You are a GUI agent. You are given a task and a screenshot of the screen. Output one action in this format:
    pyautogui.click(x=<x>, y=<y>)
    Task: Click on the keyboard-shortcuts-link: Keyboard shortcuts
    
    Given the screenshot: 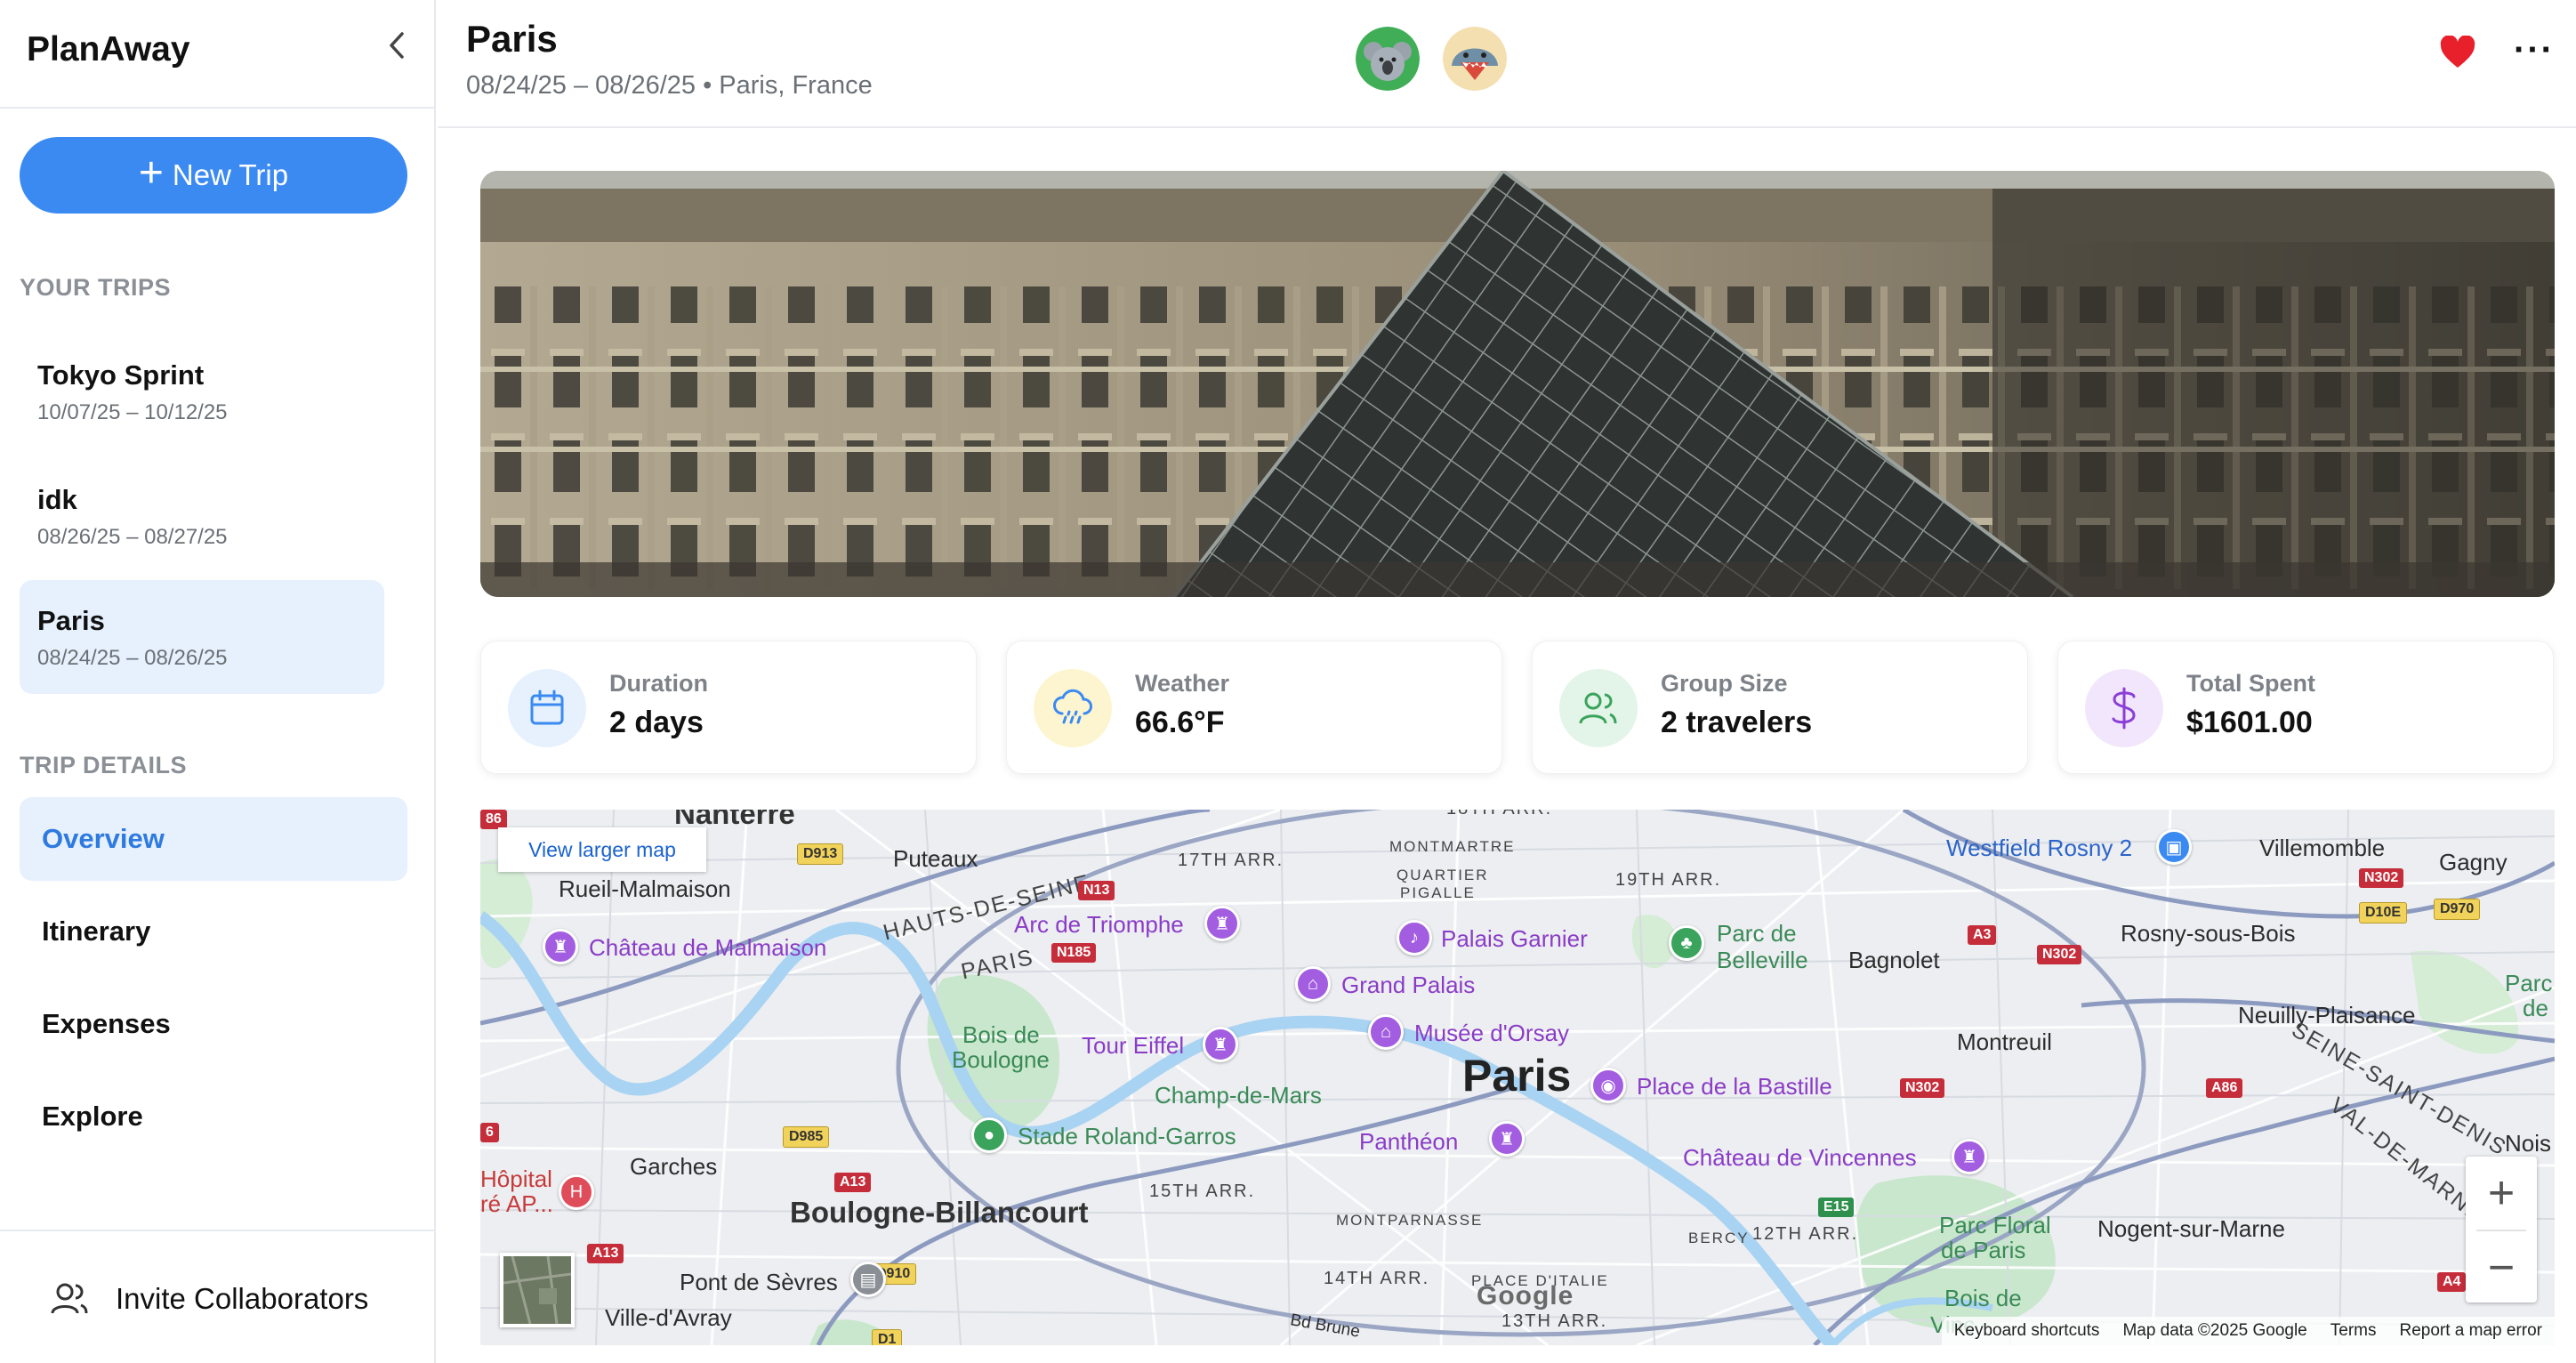 What is the action you would take?
    pyautogui.click(x=2027, y=1331)
    